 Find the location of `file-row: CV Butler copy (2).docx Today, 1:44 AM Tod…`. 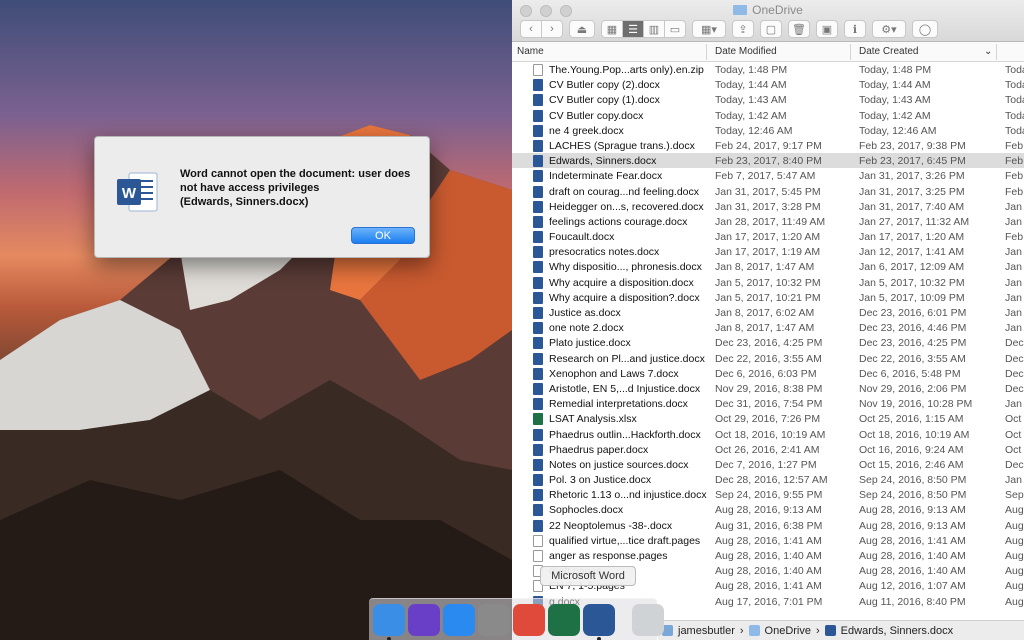

file-row: CV Butler copy (2).docx Today, 1:44 AM Tod… is located at coordinates (768, 84).